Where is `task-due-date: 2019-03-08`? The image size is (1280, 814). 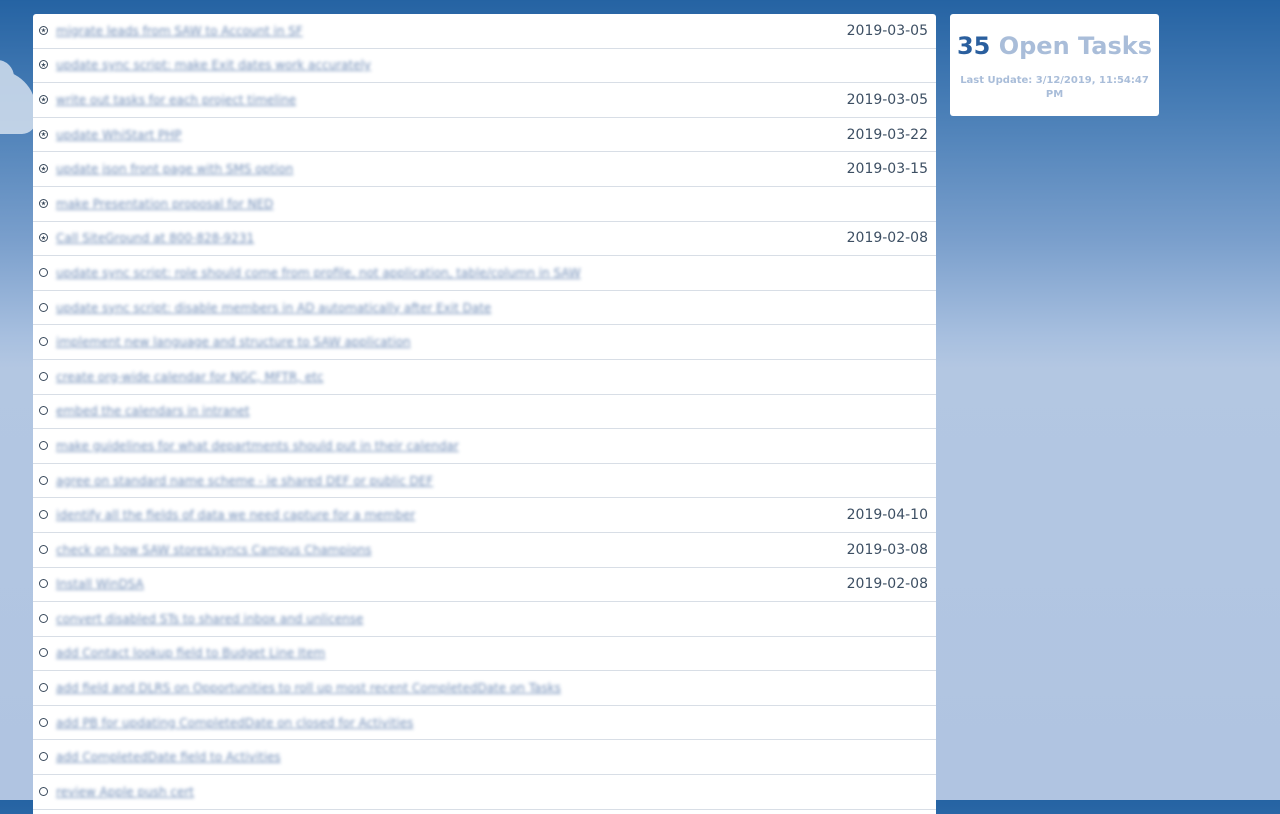
task-due-date: 2019-03-08 is located at coordinates (887, 549).